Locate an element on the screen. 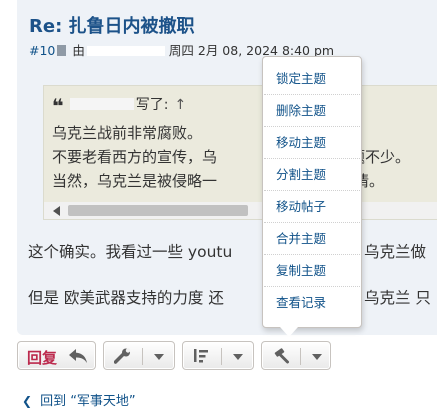 This screenshot has width=437, height=411. dropdown-pointer is located at coordinates (289, 332).